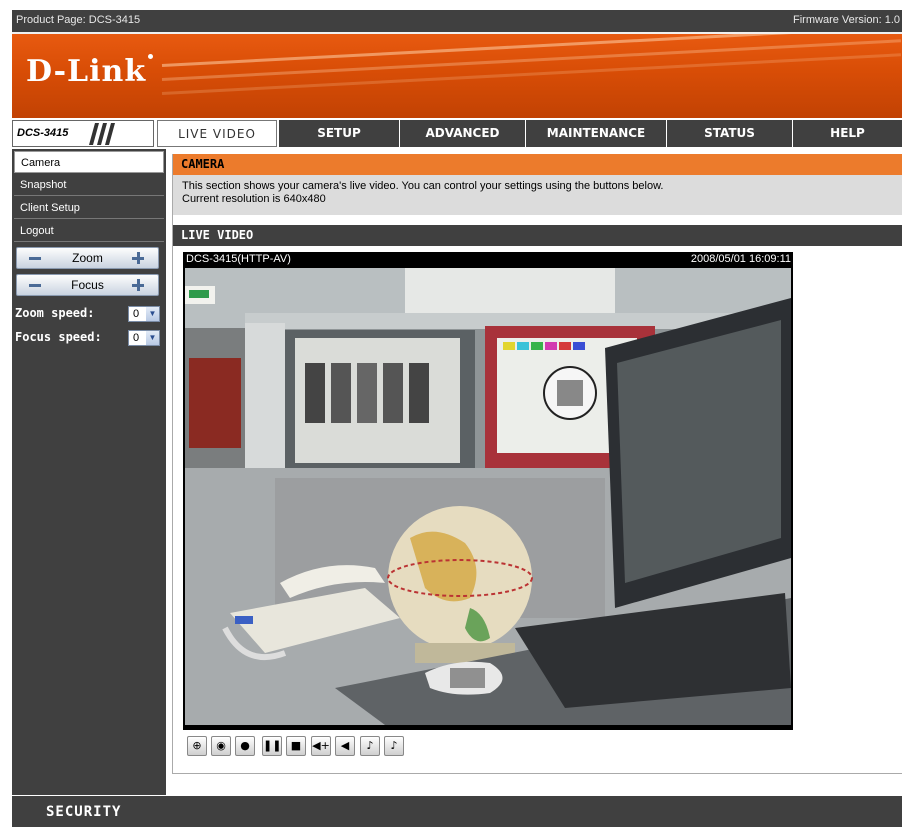 The height and width of the screenshot is (827, 902). I want to click on sidebar-item-client-setup: Client Setup, so click(89, 208).